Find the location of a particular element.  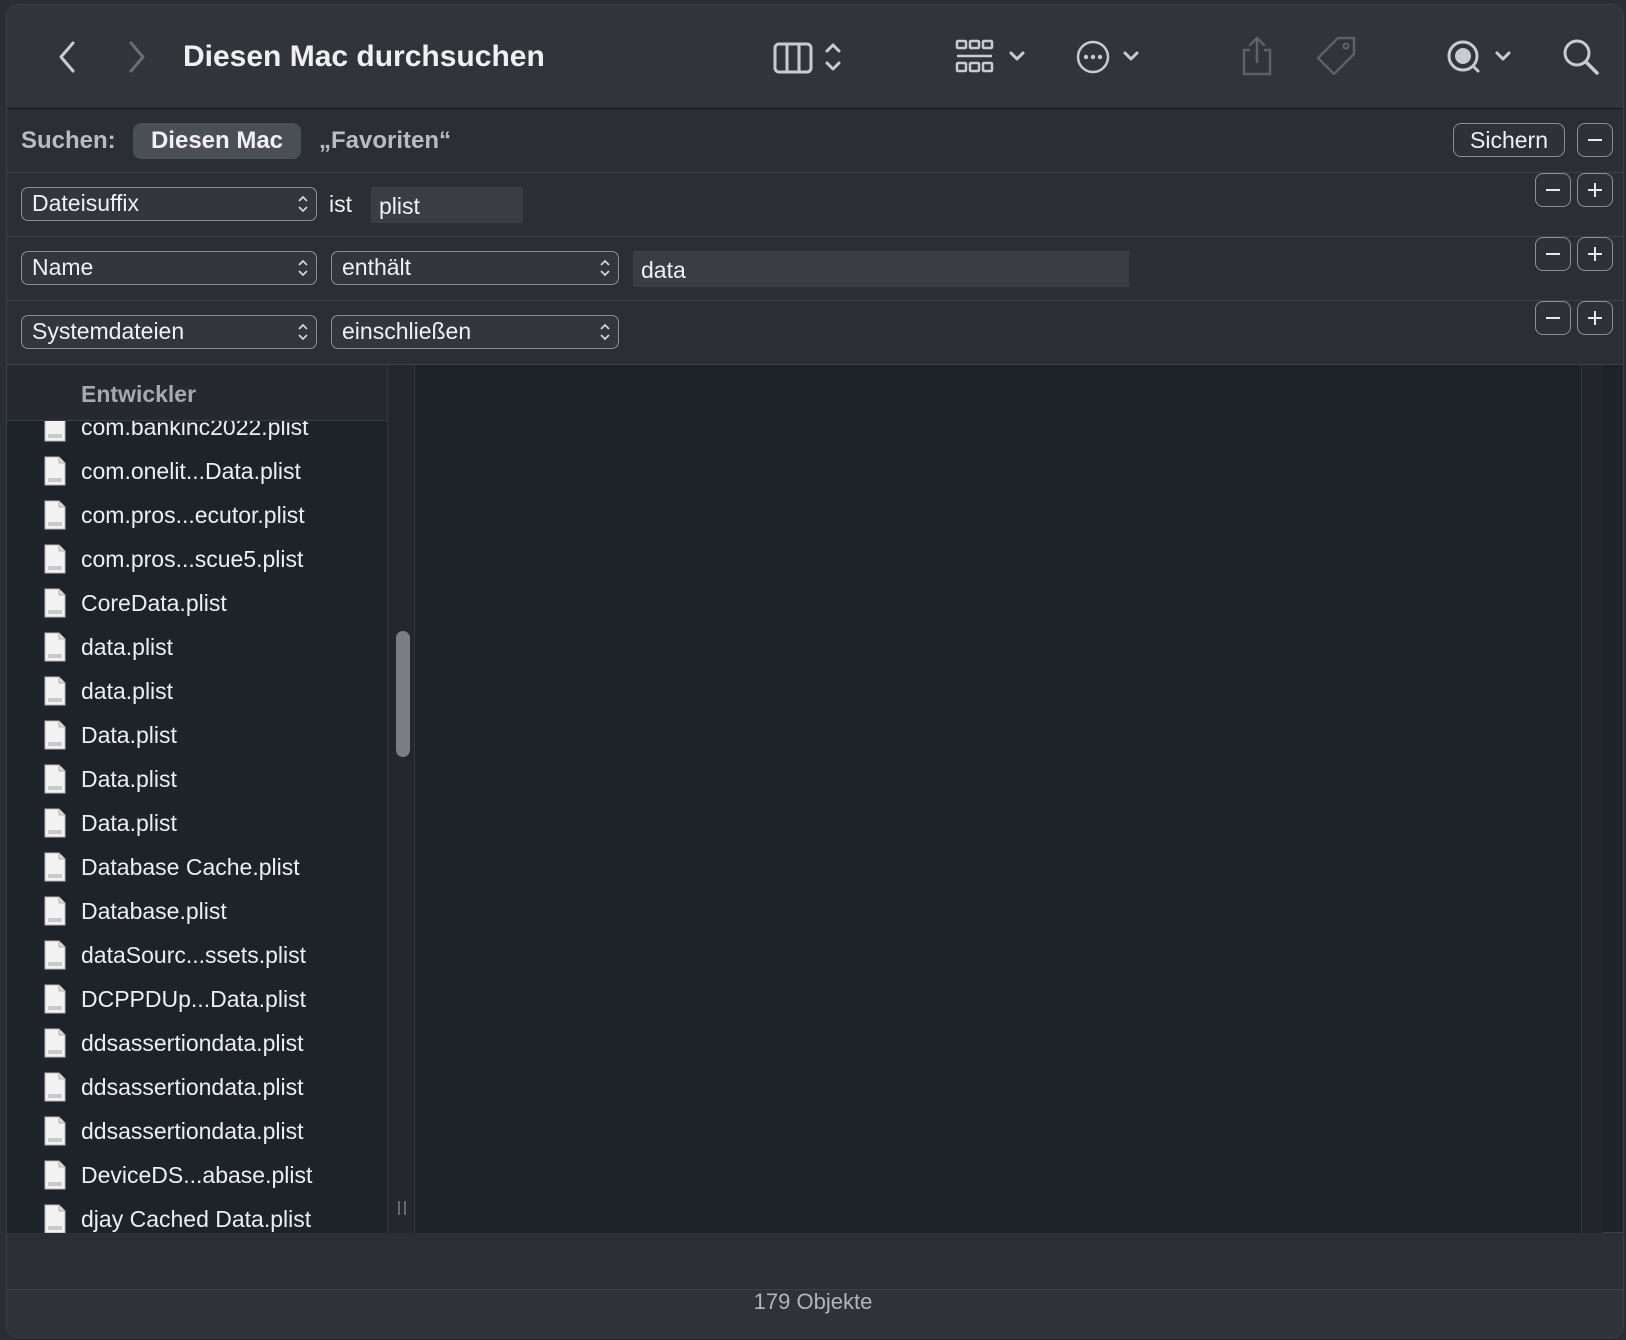

column-header: Entwickler is located at coordinates (197, 393).